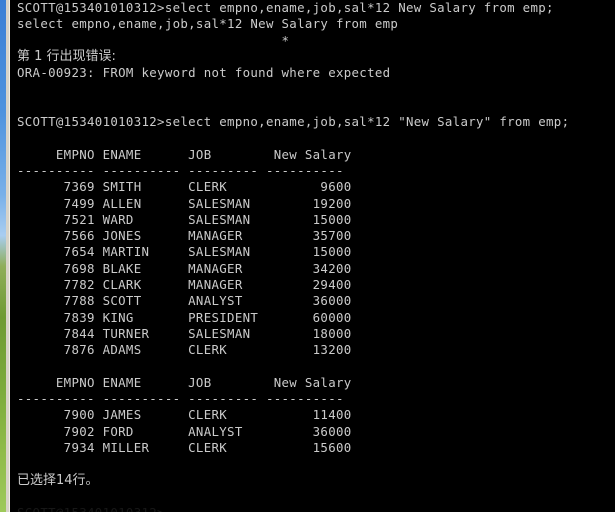 The image size is (615, 512). What do you see at coordinates (184, 382) in the screenshot?
I see `table-header-2: EMPNO ENAME JOB New Salary` at bounding box center [184, 382].